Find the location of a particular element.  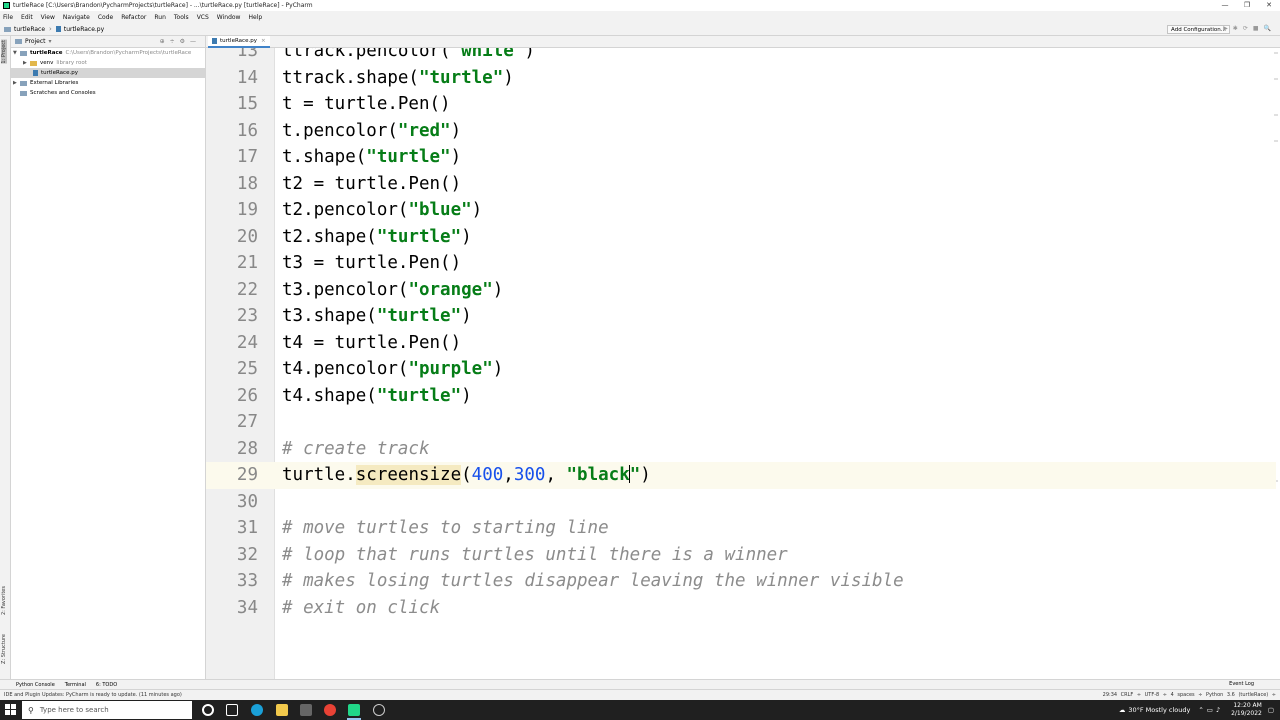

code-line-current: 29 turtle.screensize(400,300, "black") is located at coordinates (741, 475).